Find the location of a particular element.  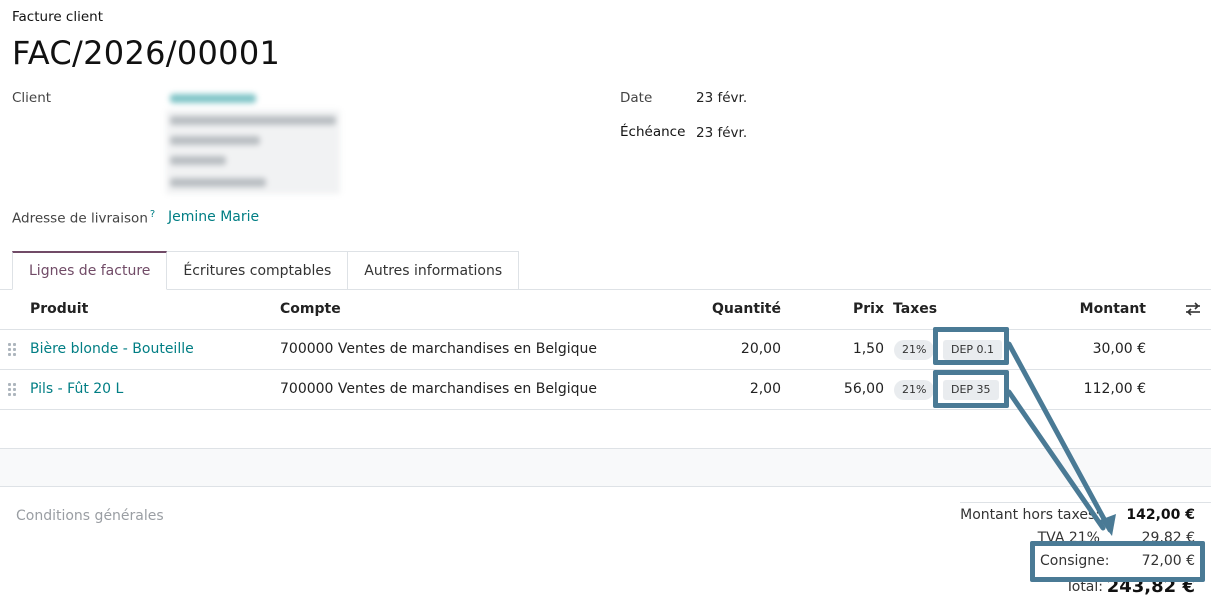

highlight-box-deposit-total is located at coordinates (1117, 561).